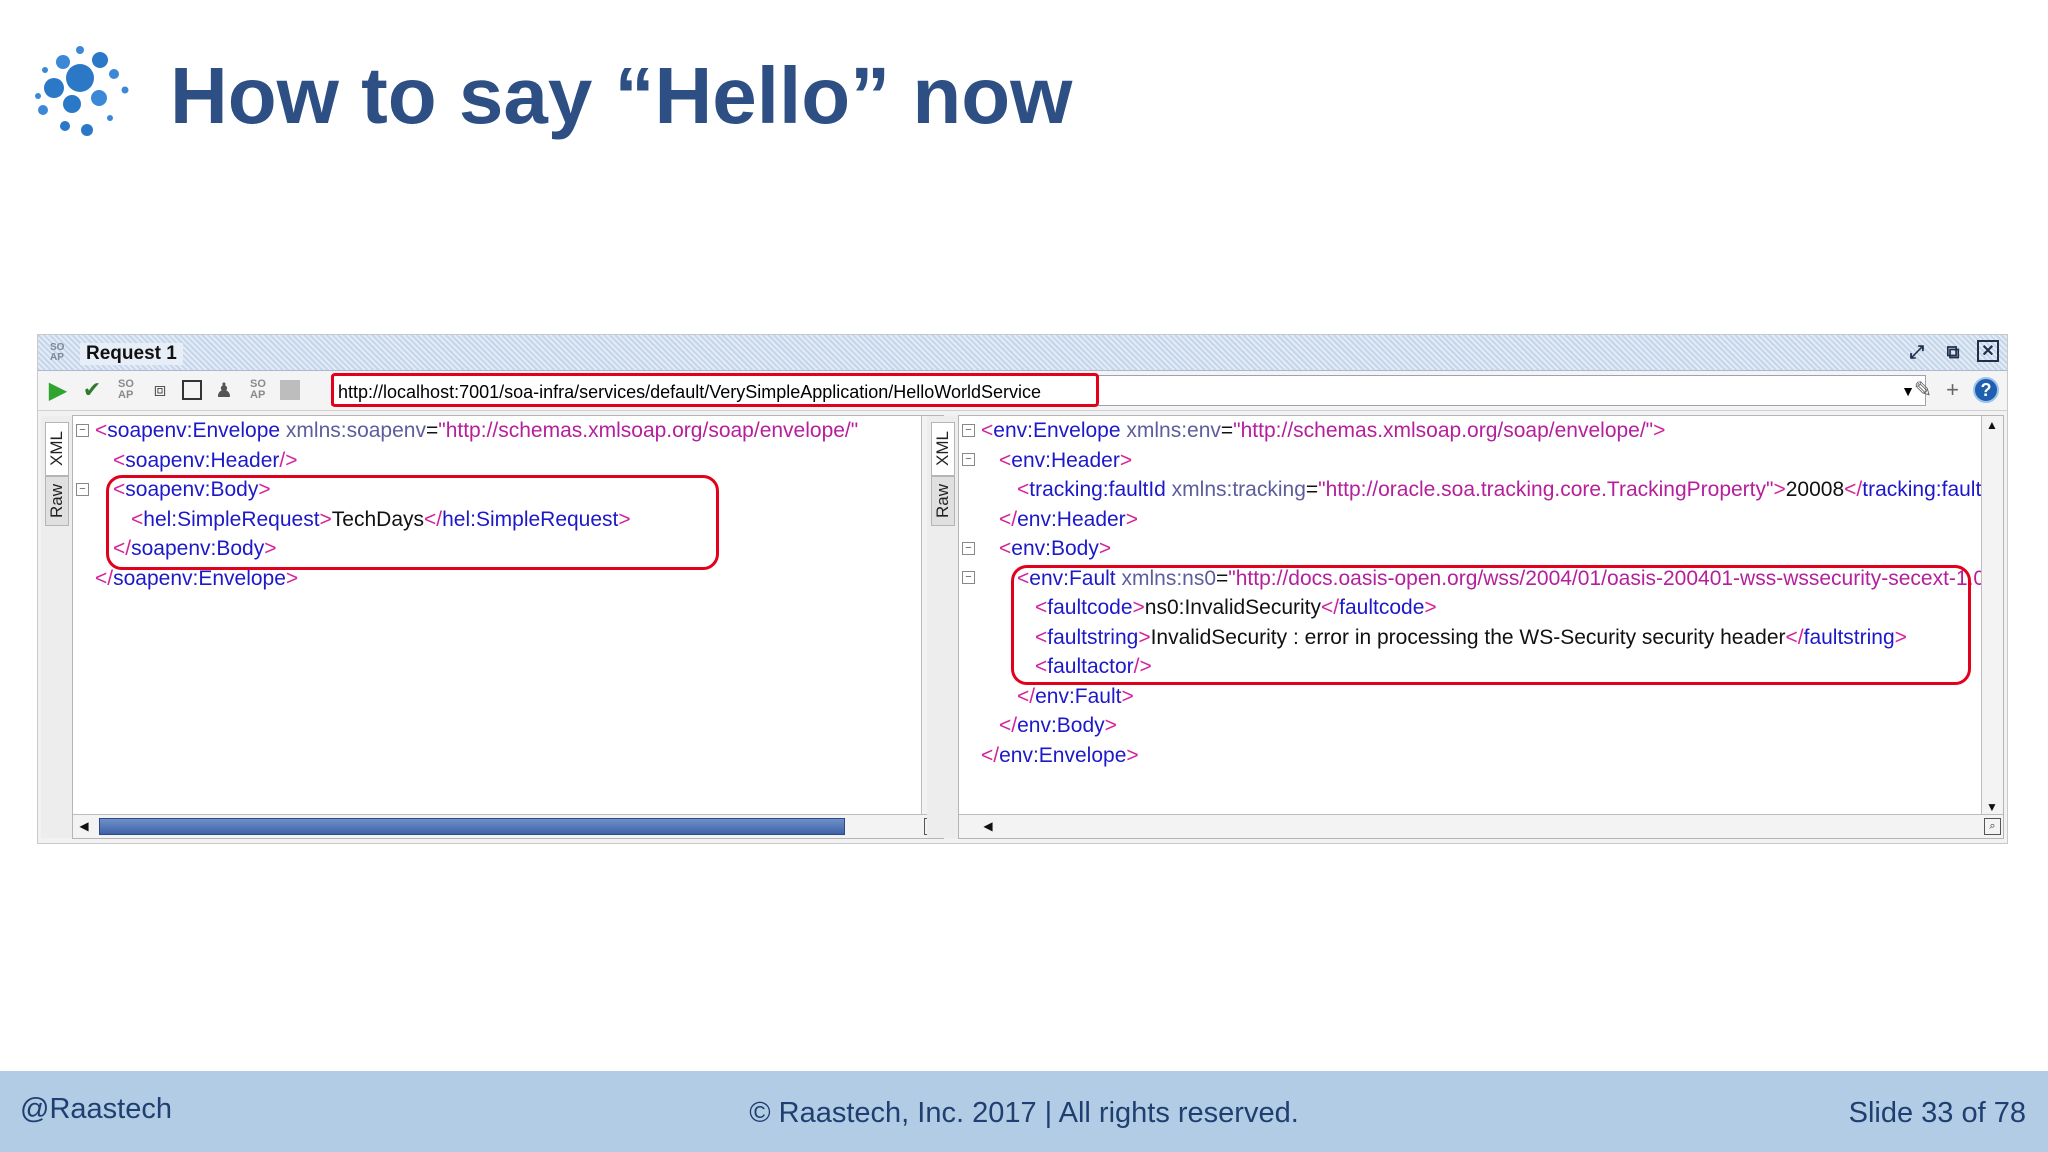 The width and height of the screenshot is (2048, 1152). What do you see at coordinates (1481, 726) in the screenshot?
I see `code-line: </env:Body>` at bounding box center [1481, 726].